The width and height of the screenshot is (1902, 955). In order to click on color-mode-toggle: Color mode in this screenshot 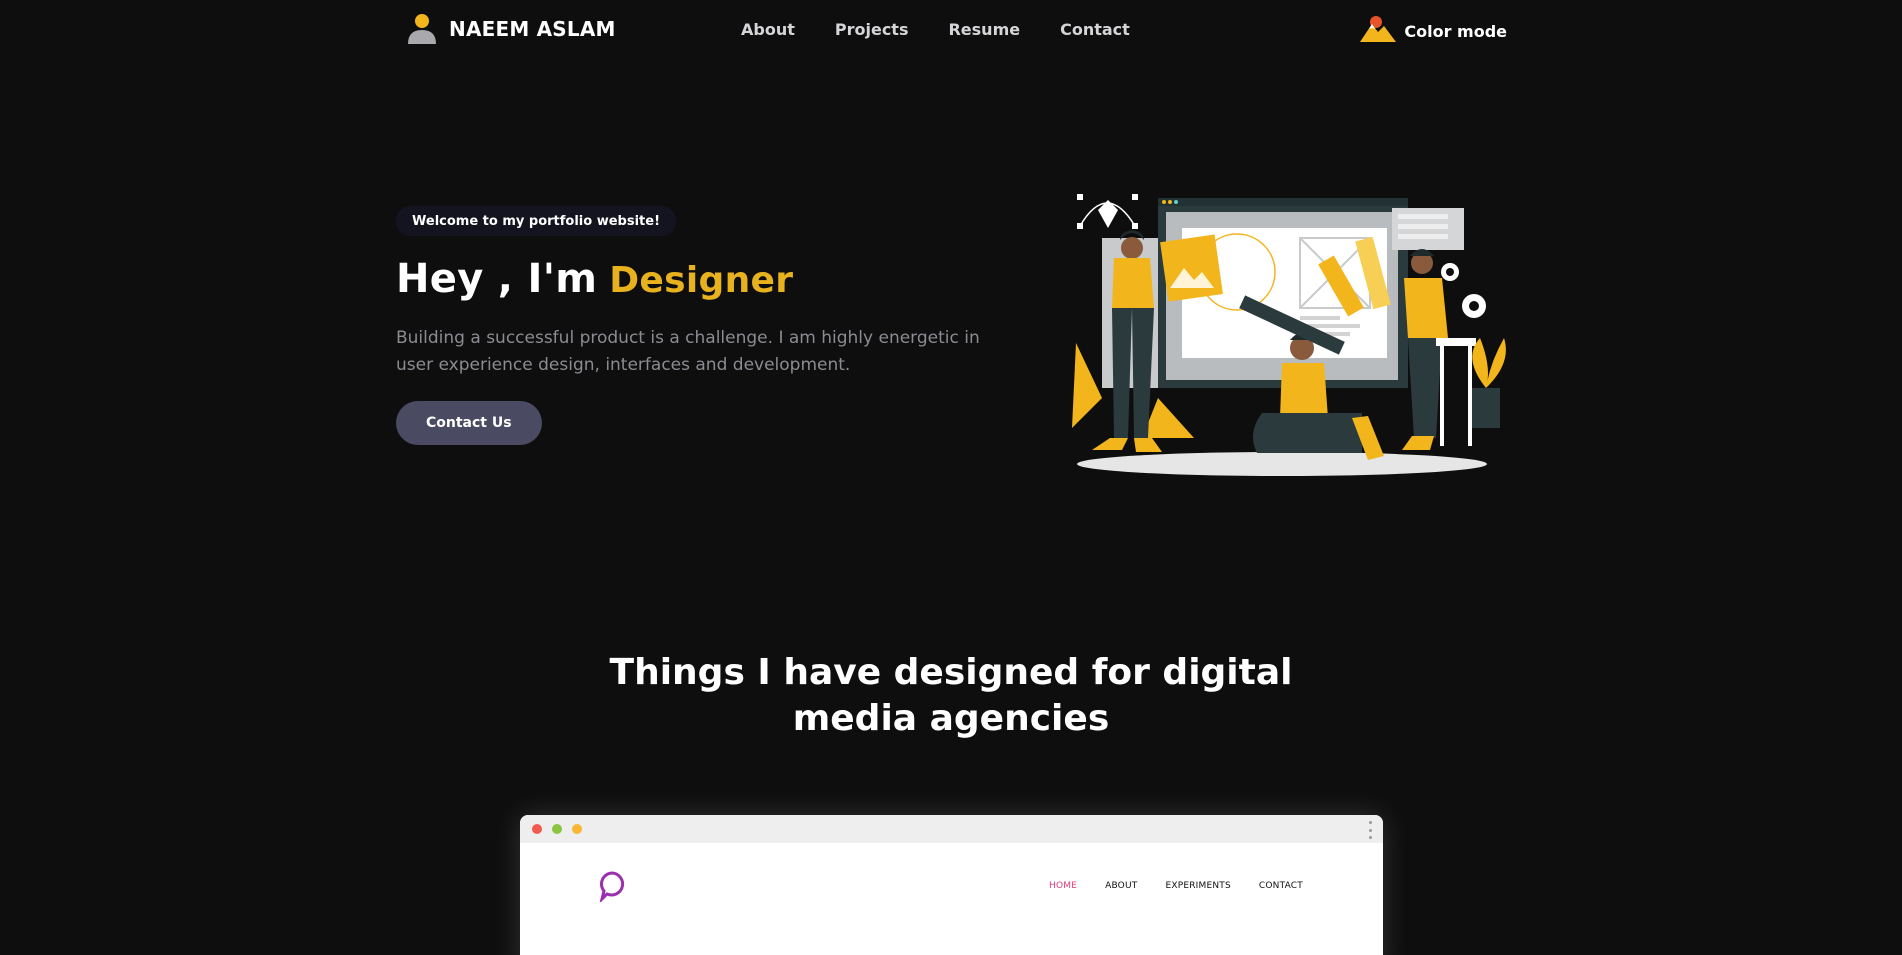, I will do `click(1432, 31)`.